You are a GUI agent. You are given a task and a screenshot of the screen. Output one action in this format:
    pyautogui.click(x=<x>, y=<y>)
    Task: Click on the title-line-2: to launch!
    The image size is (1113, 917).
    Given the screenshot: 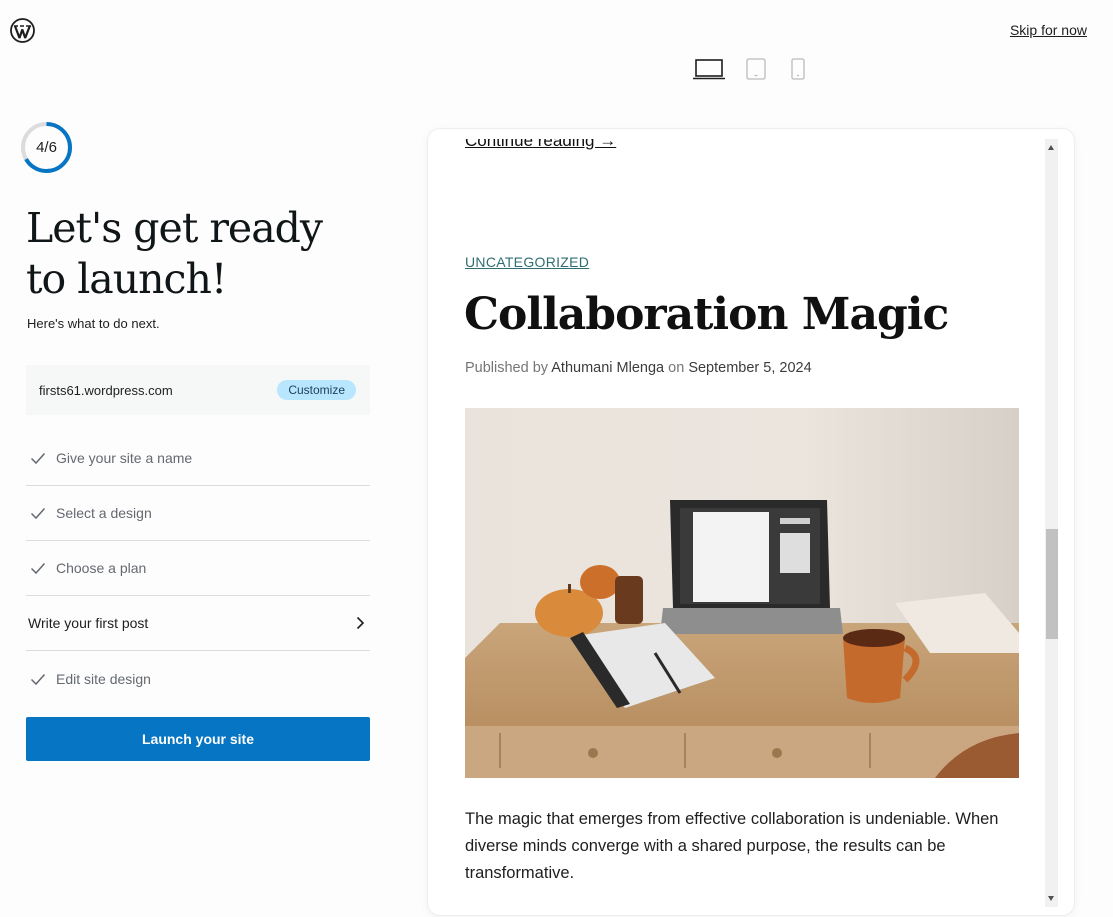 What is the action you would take?
    pyautogui.click(x=126, y=279)
    